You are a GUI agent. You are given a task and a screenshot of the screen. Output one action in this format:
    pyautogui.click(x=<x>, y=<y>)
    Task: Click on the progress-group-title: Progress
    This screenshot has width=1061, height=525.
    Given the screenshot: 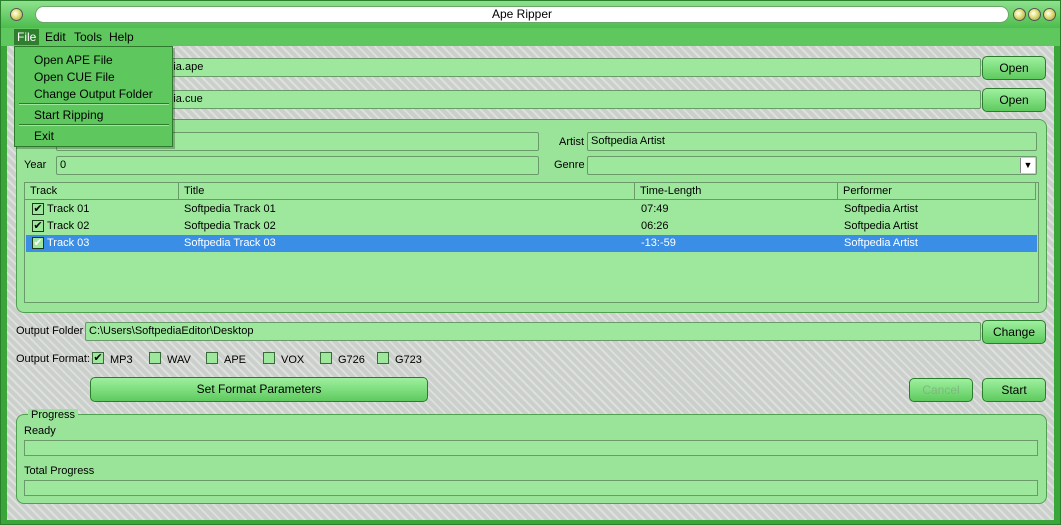 What is the action you would take?
    pyautogui.click(x=53, y=415)
    